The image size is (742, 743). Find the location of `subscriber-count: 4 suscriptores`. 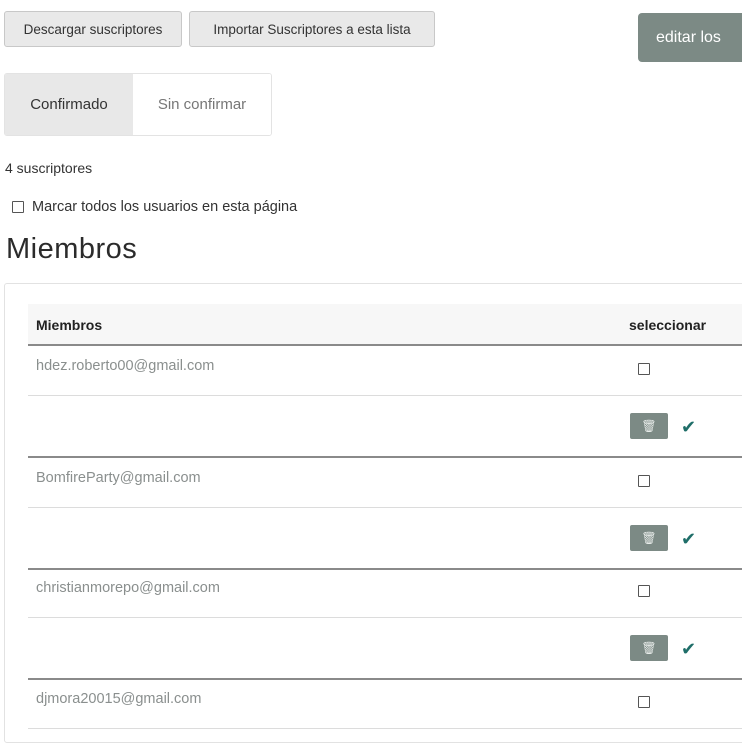

subscriber-count: 4 suscriptores is located at coordinates (49, 168).